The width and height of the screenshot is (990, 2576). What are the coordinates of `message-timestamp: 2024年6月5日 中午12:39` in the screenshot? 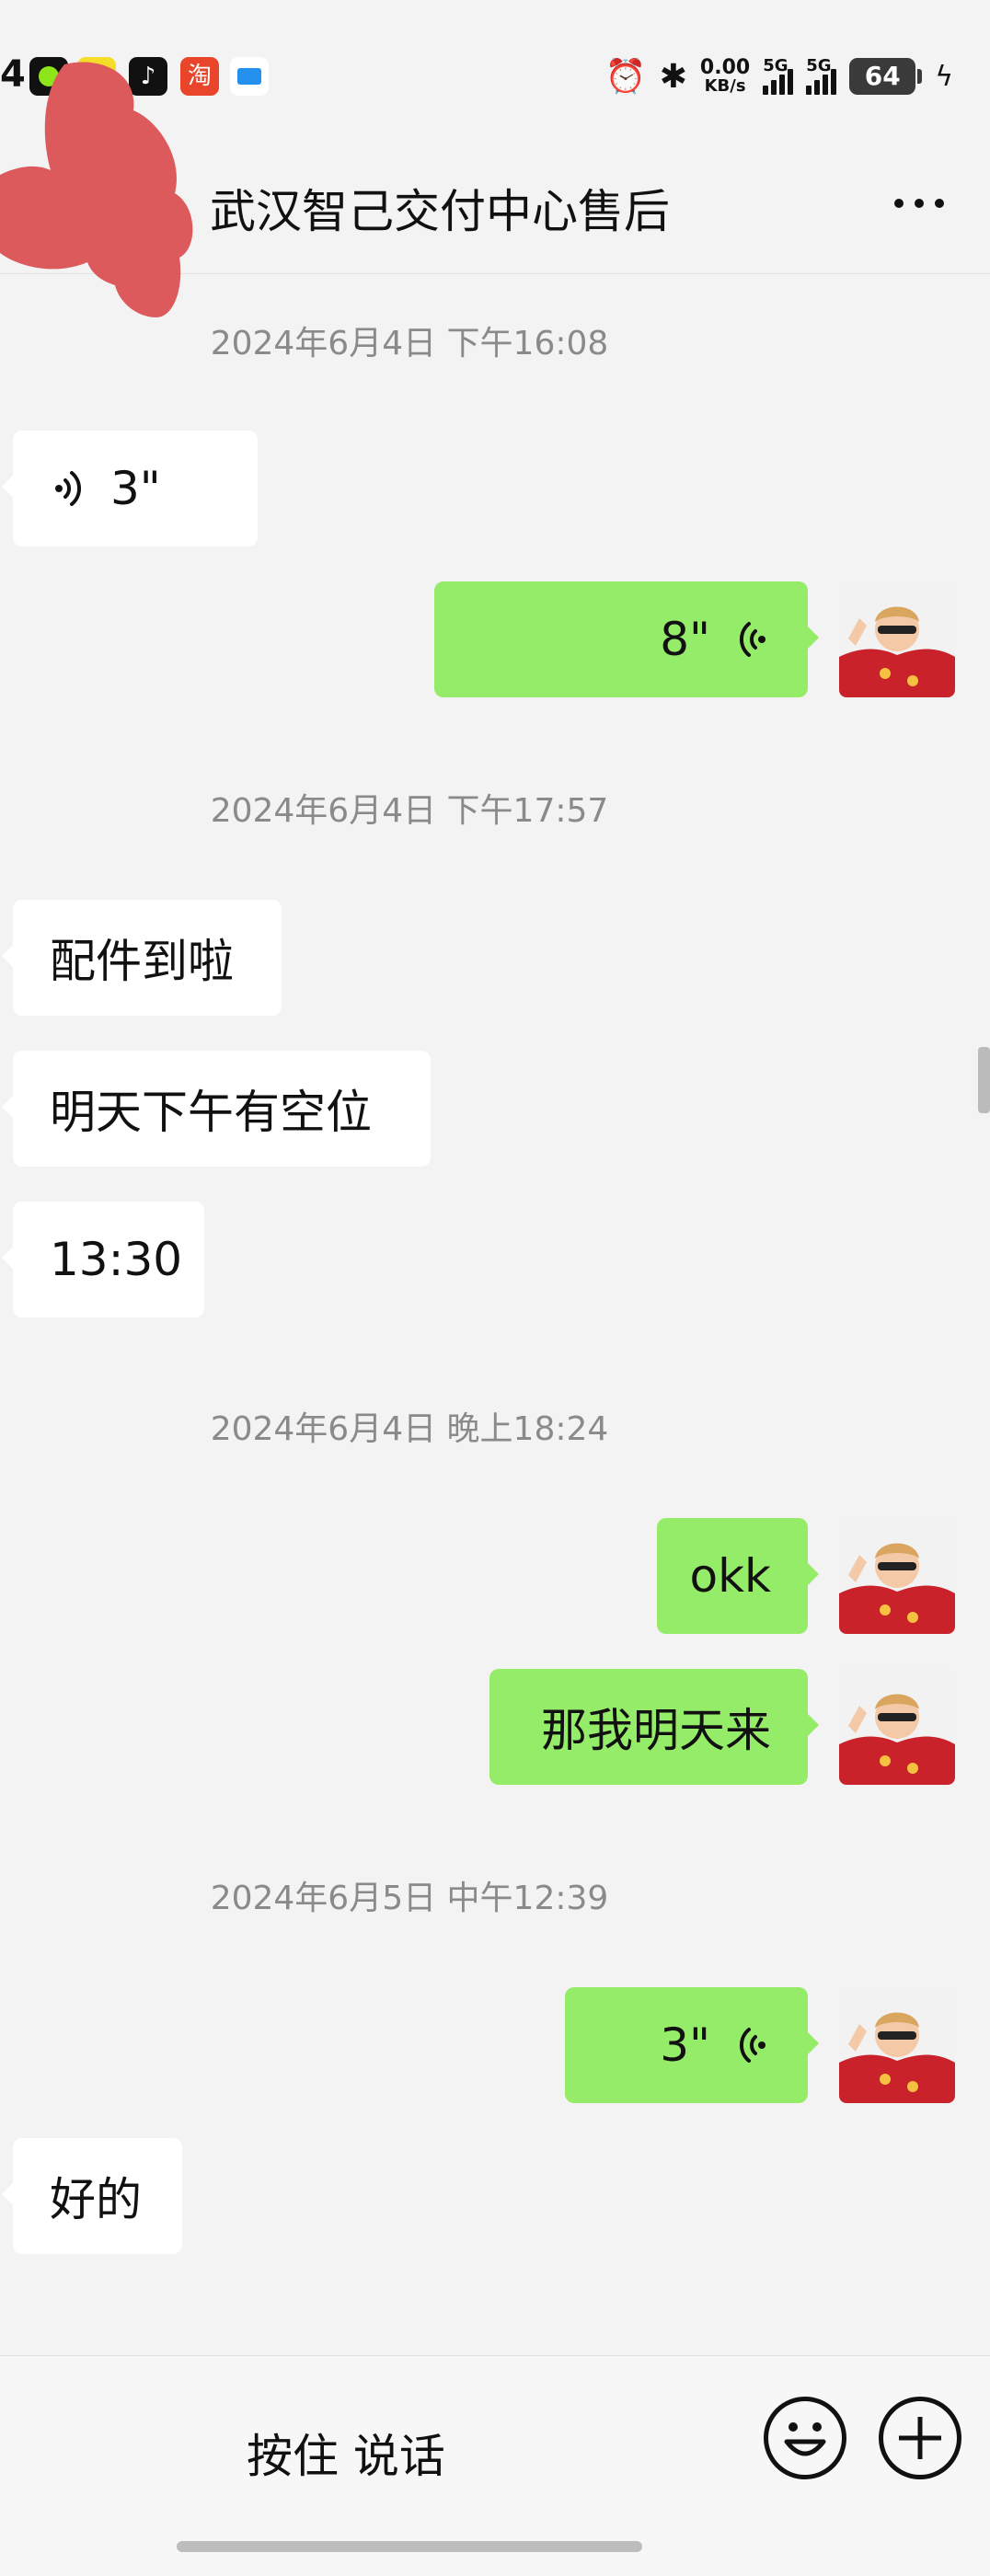 It's located at (409, 1898).